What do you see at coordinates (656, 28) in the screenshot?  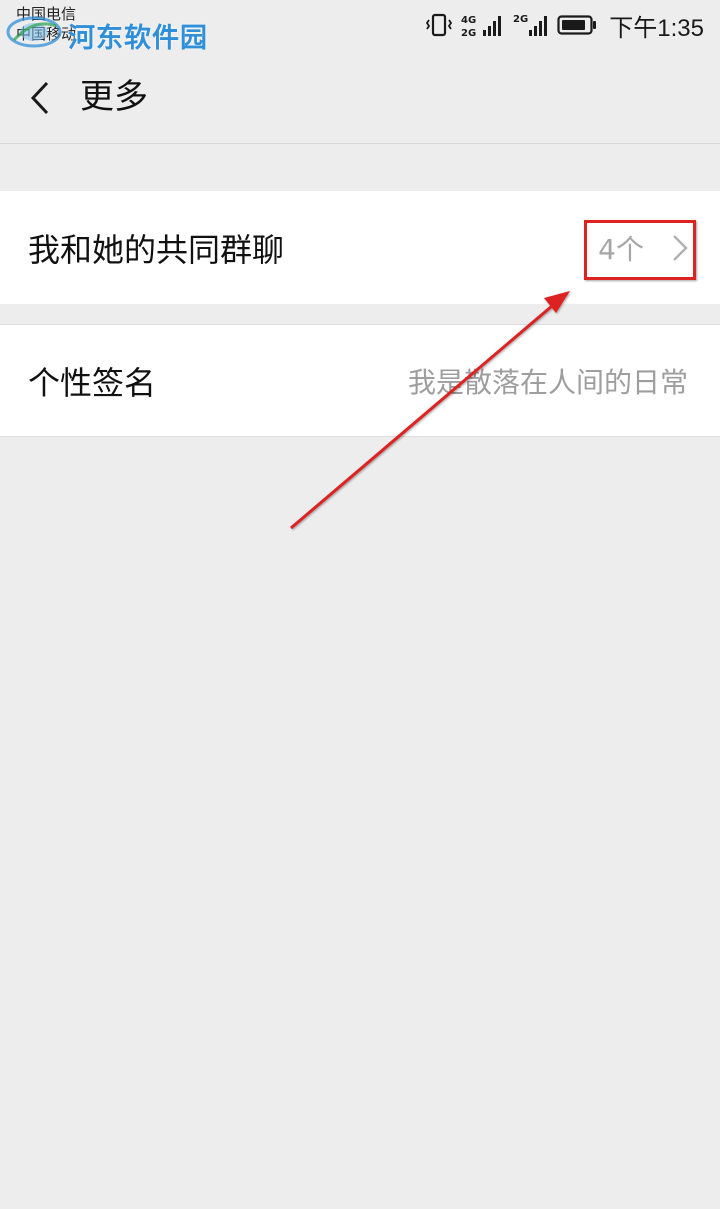 I see `status-time: 下午1:35` at bounding box center [656, 28].